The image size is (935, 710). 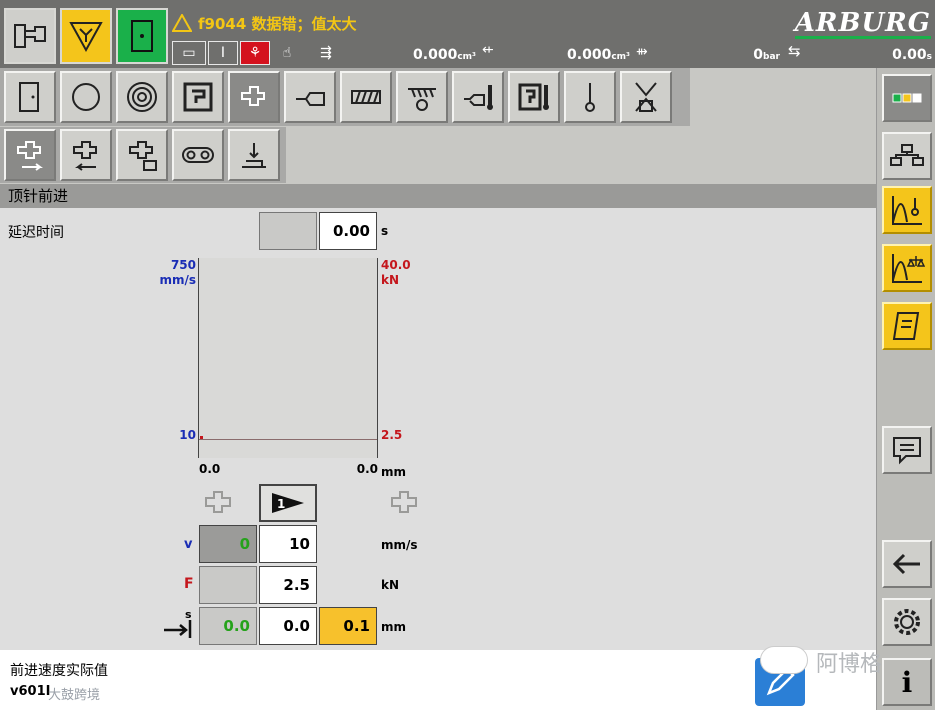 I want to click on alarm-message: f9044 数据错；值太大, so click(x=372, y=23).